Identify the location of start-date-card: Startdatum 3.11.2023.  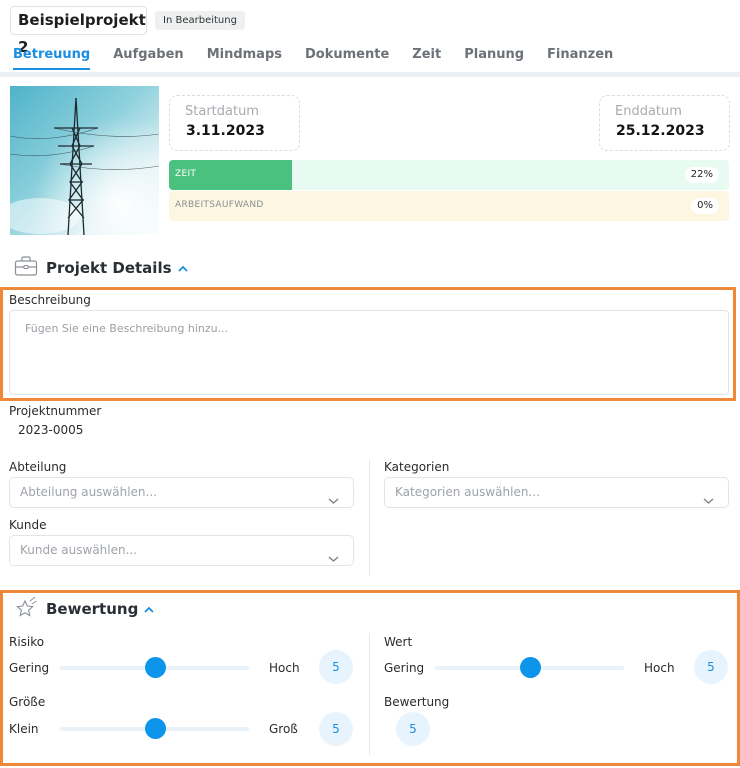
(234, 123).